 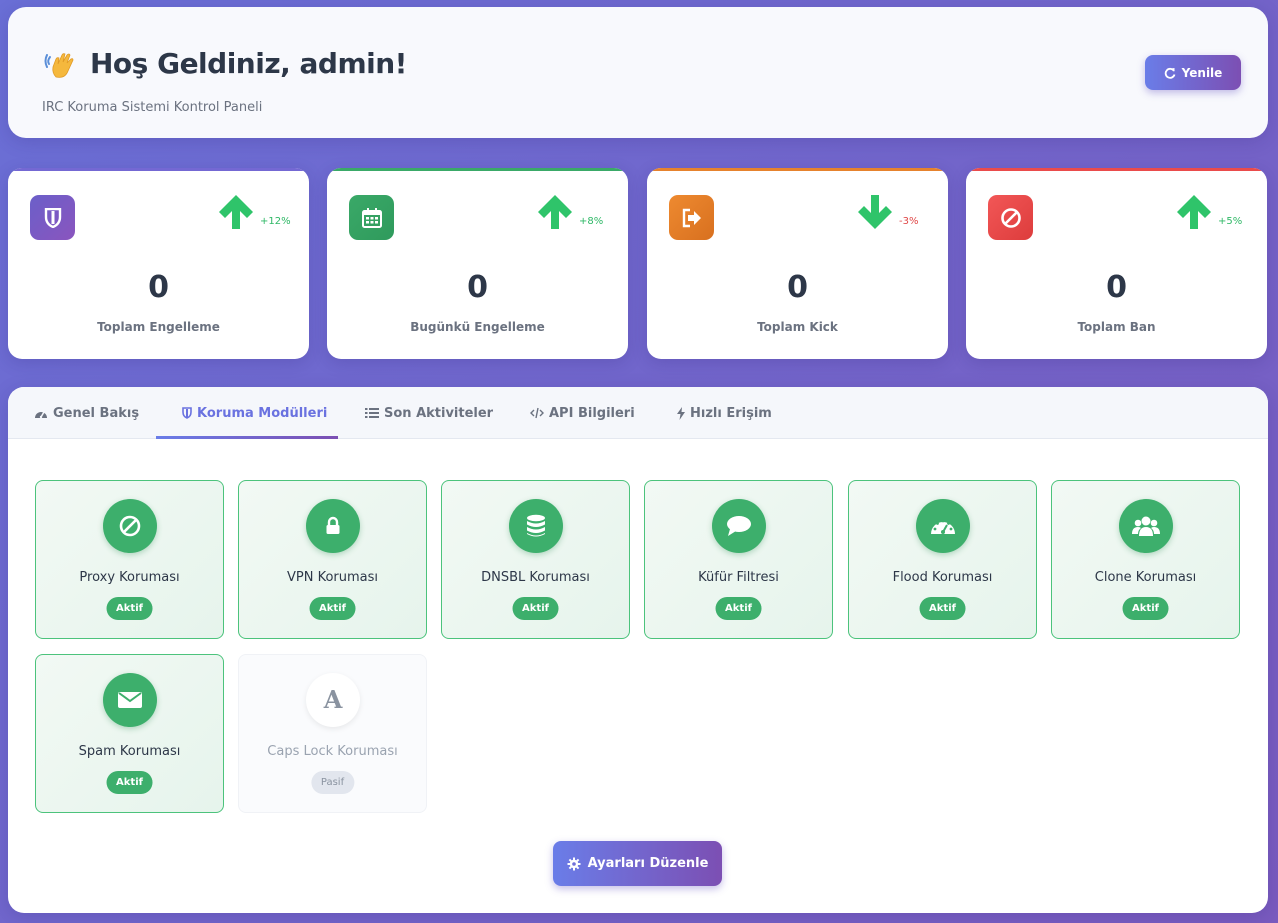 I want to click on module-name: Flood Koruması, so click(x=942, y=577).